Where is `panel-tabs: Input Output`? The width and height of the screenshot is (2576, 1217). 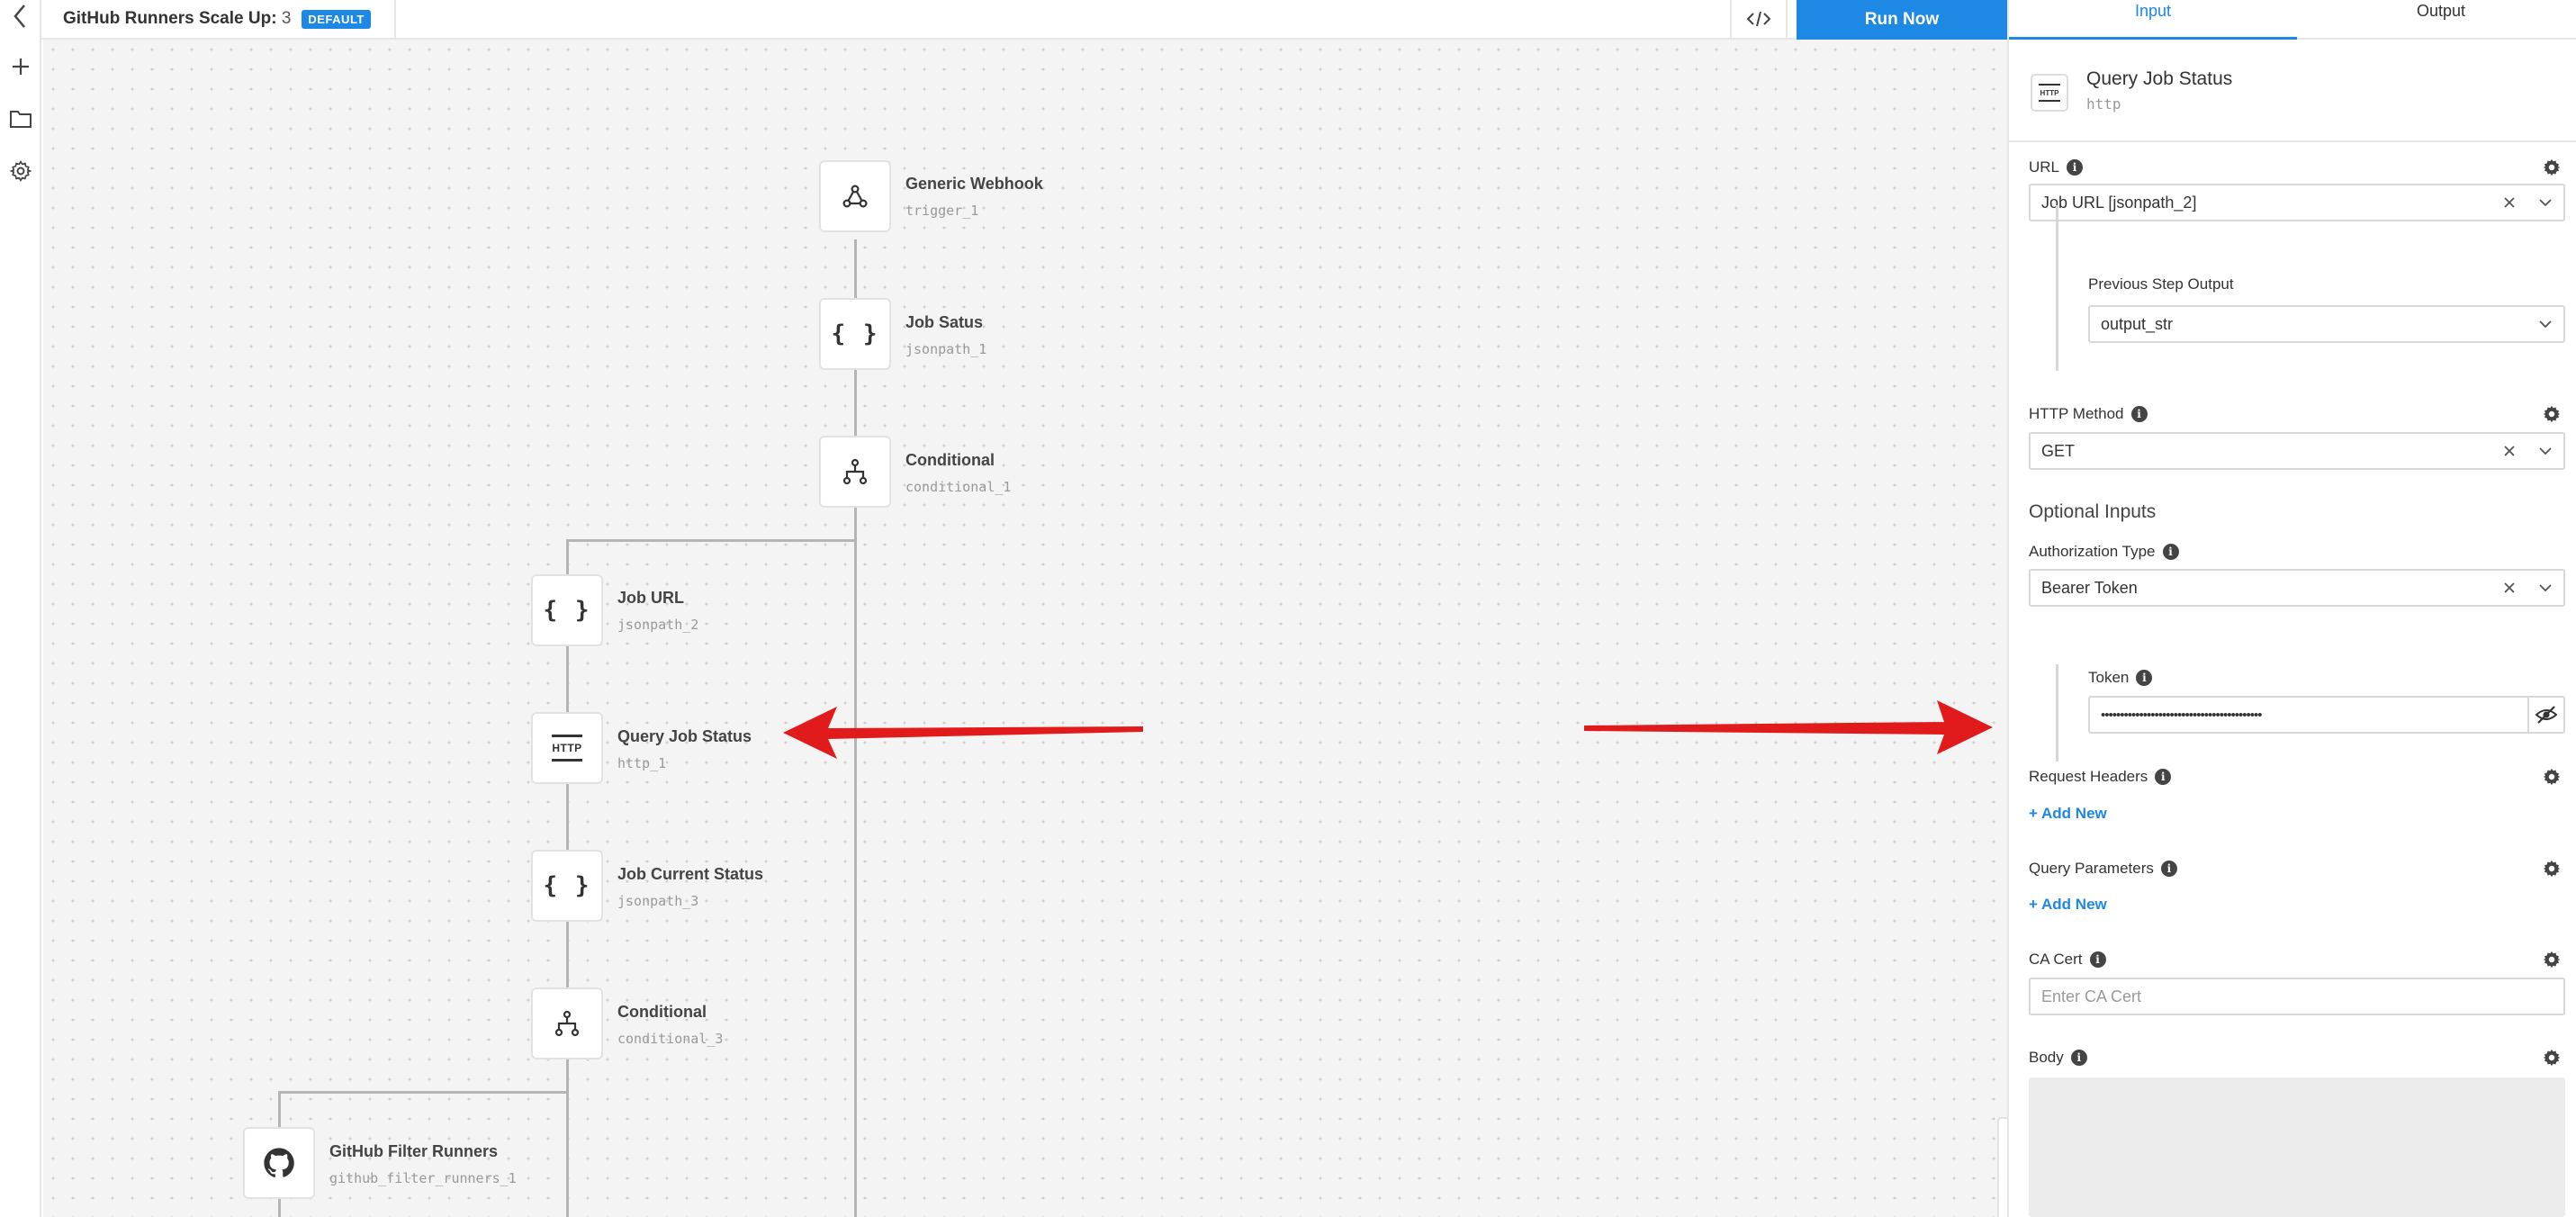
panel-tabs: Input Output is located at coordinates (2292, 20).